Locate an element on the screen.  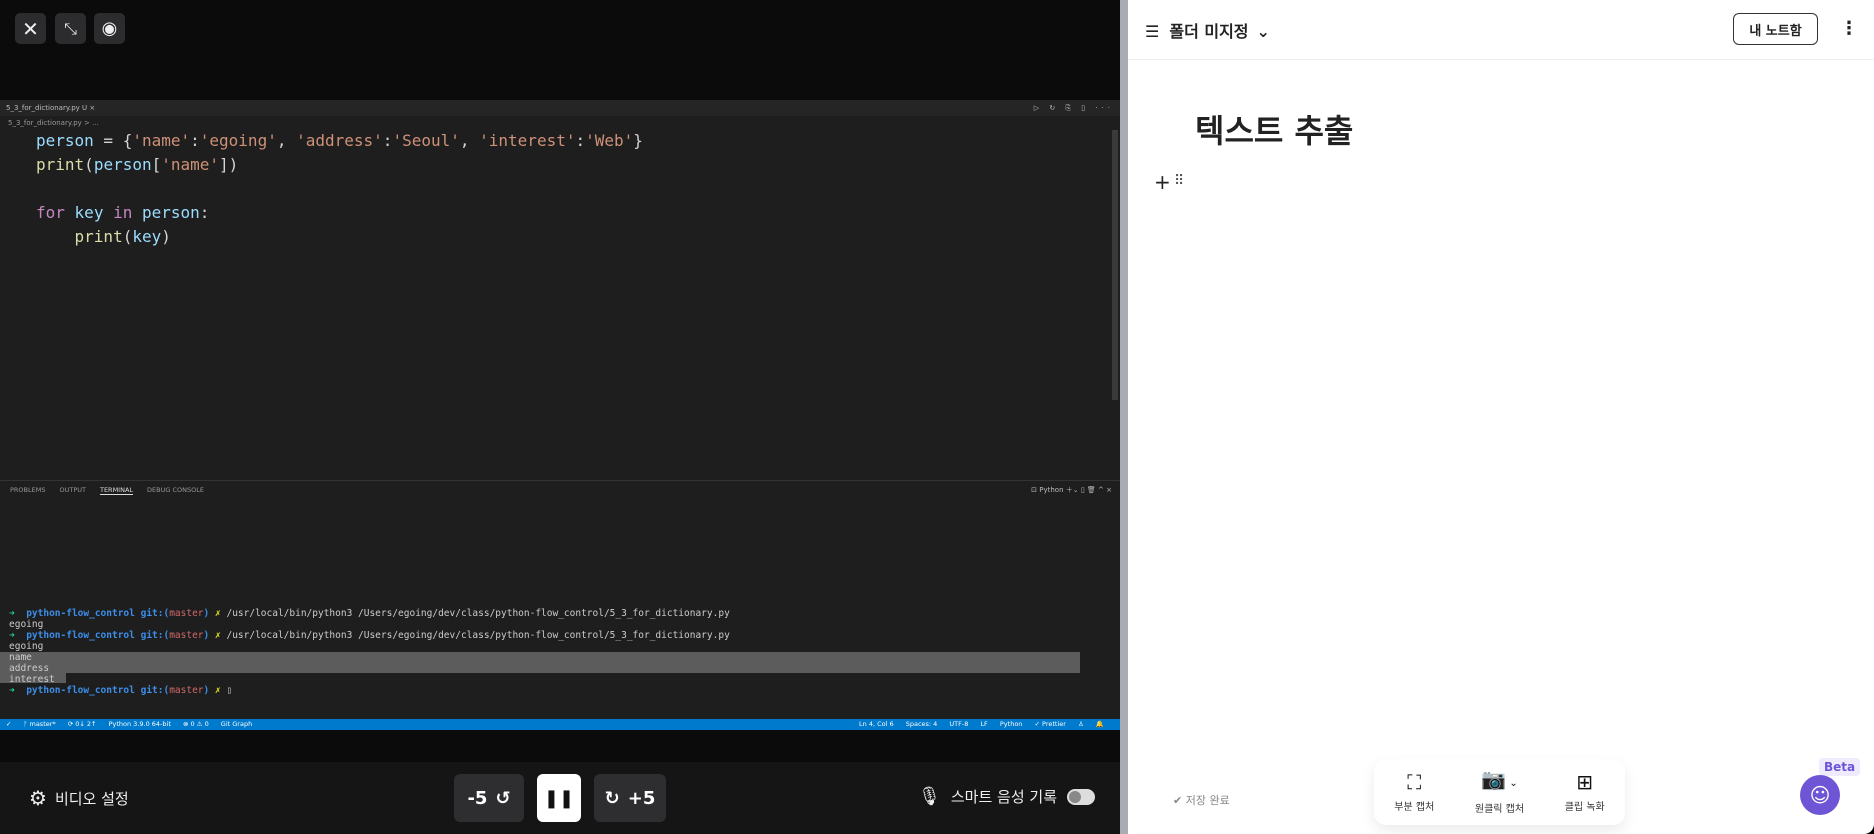
close-button: ✕ is located at coordinates (30, 28).